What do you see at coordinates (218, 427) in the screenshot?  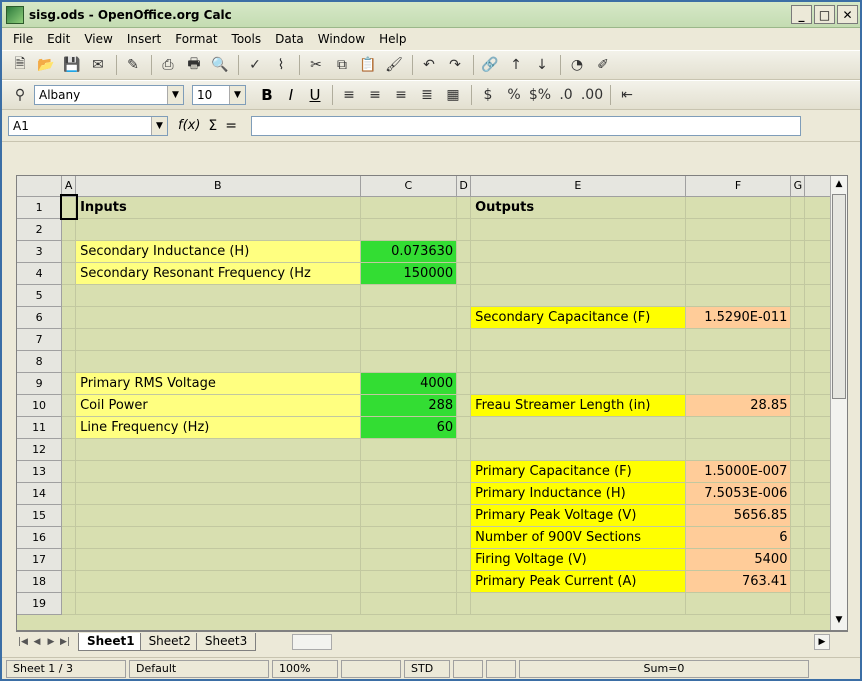 I see `cell-b: Line Frequency (Hz)` at bounding box center [218, 427].